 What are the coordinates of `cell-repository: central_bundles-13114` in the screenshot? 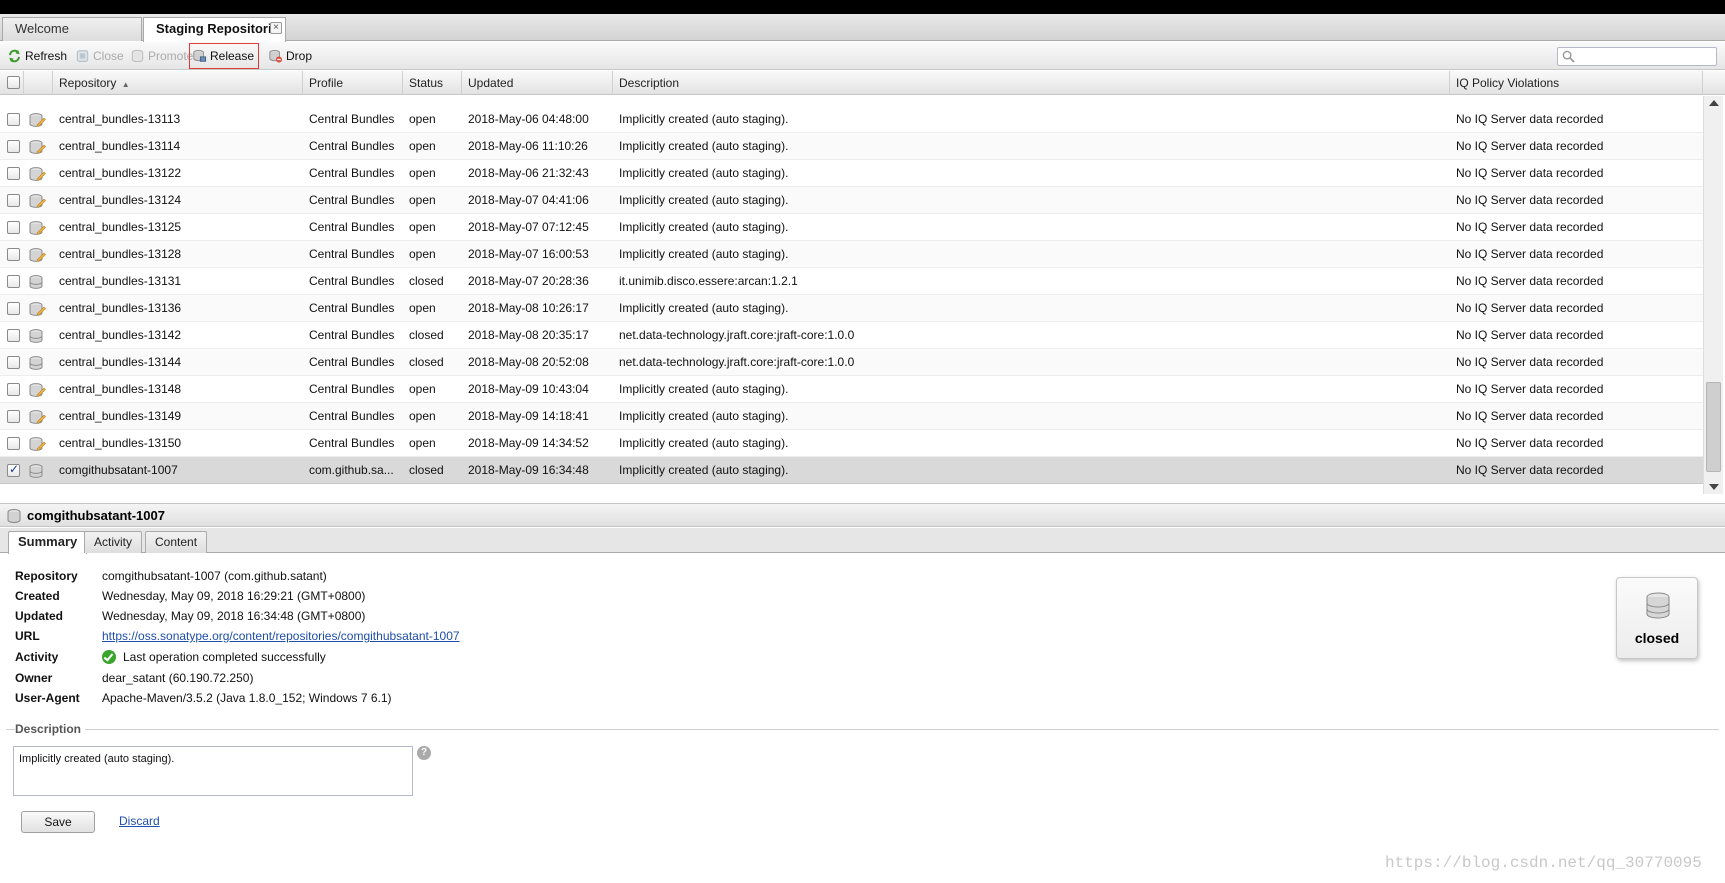 It's located at (120, 146).